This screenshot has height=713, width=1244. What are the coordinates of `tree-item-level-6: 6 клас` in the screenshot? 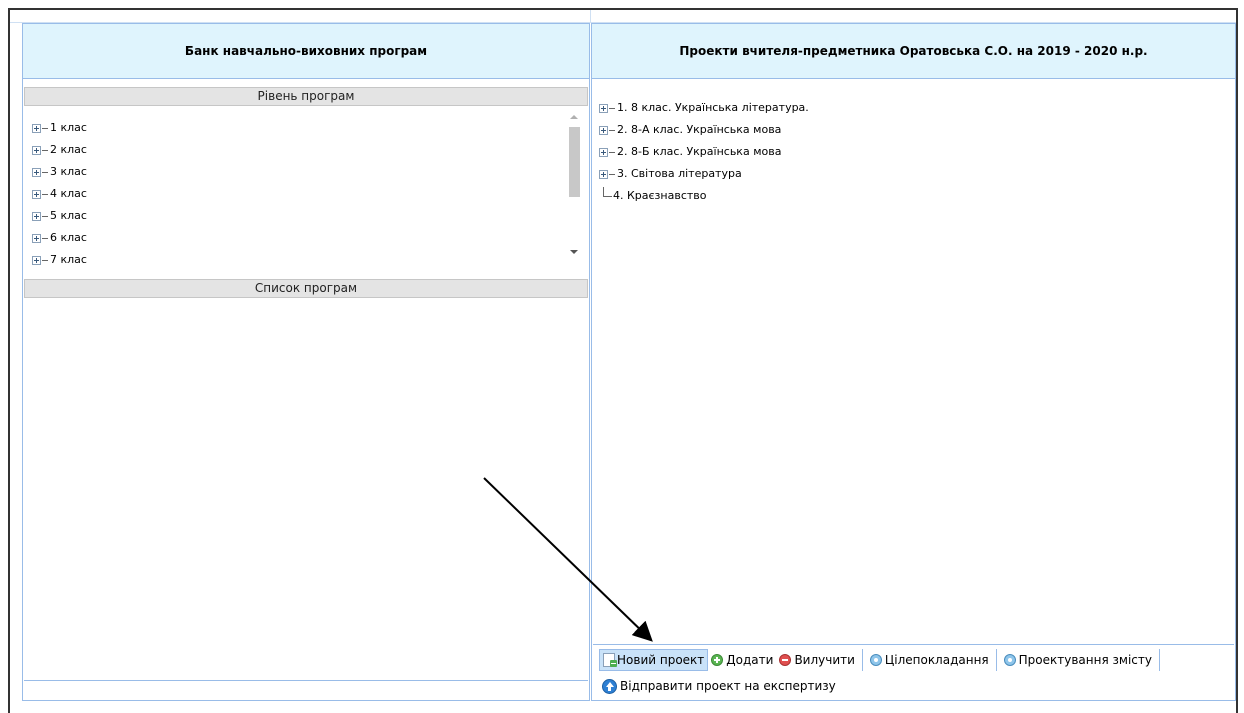 It's located at (59, 238).